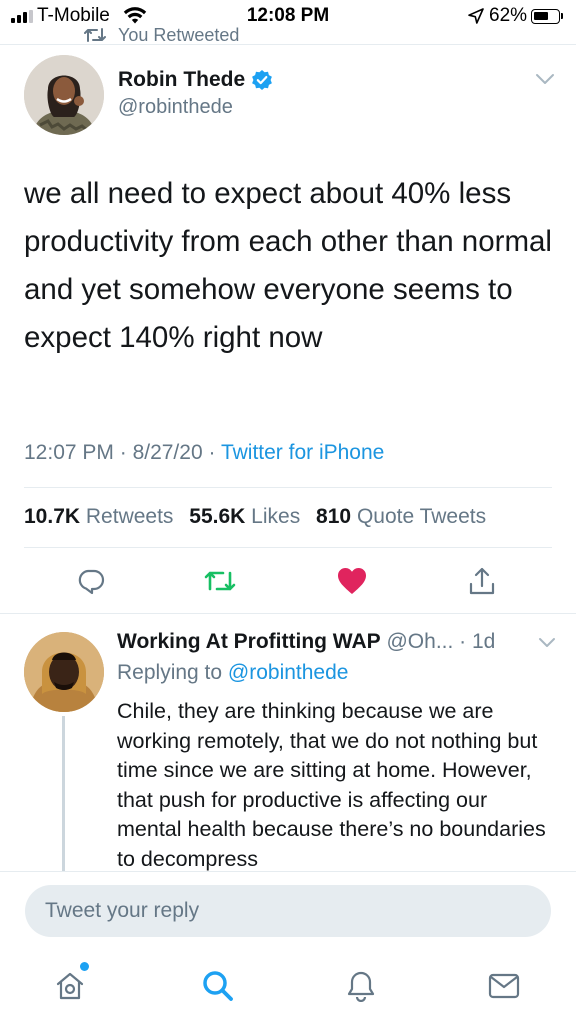  I want to click on like-icon, so click(352, 581).